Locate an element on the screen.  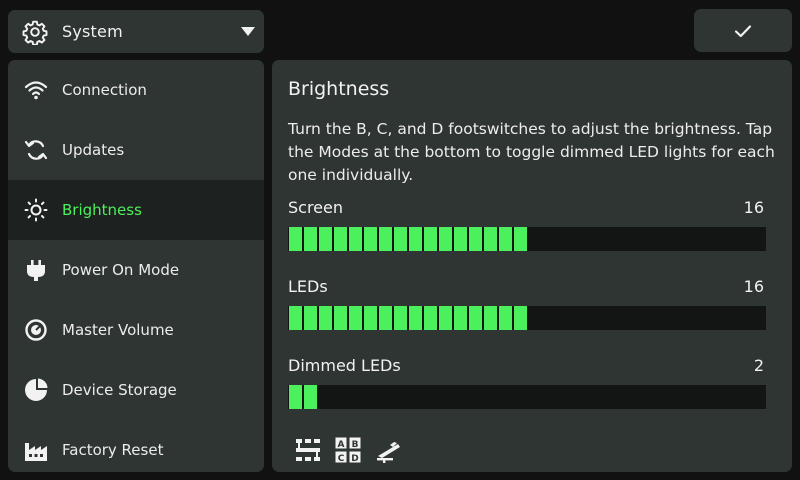
slider-label-leds: LEDs is located at coordinates (308, 286).